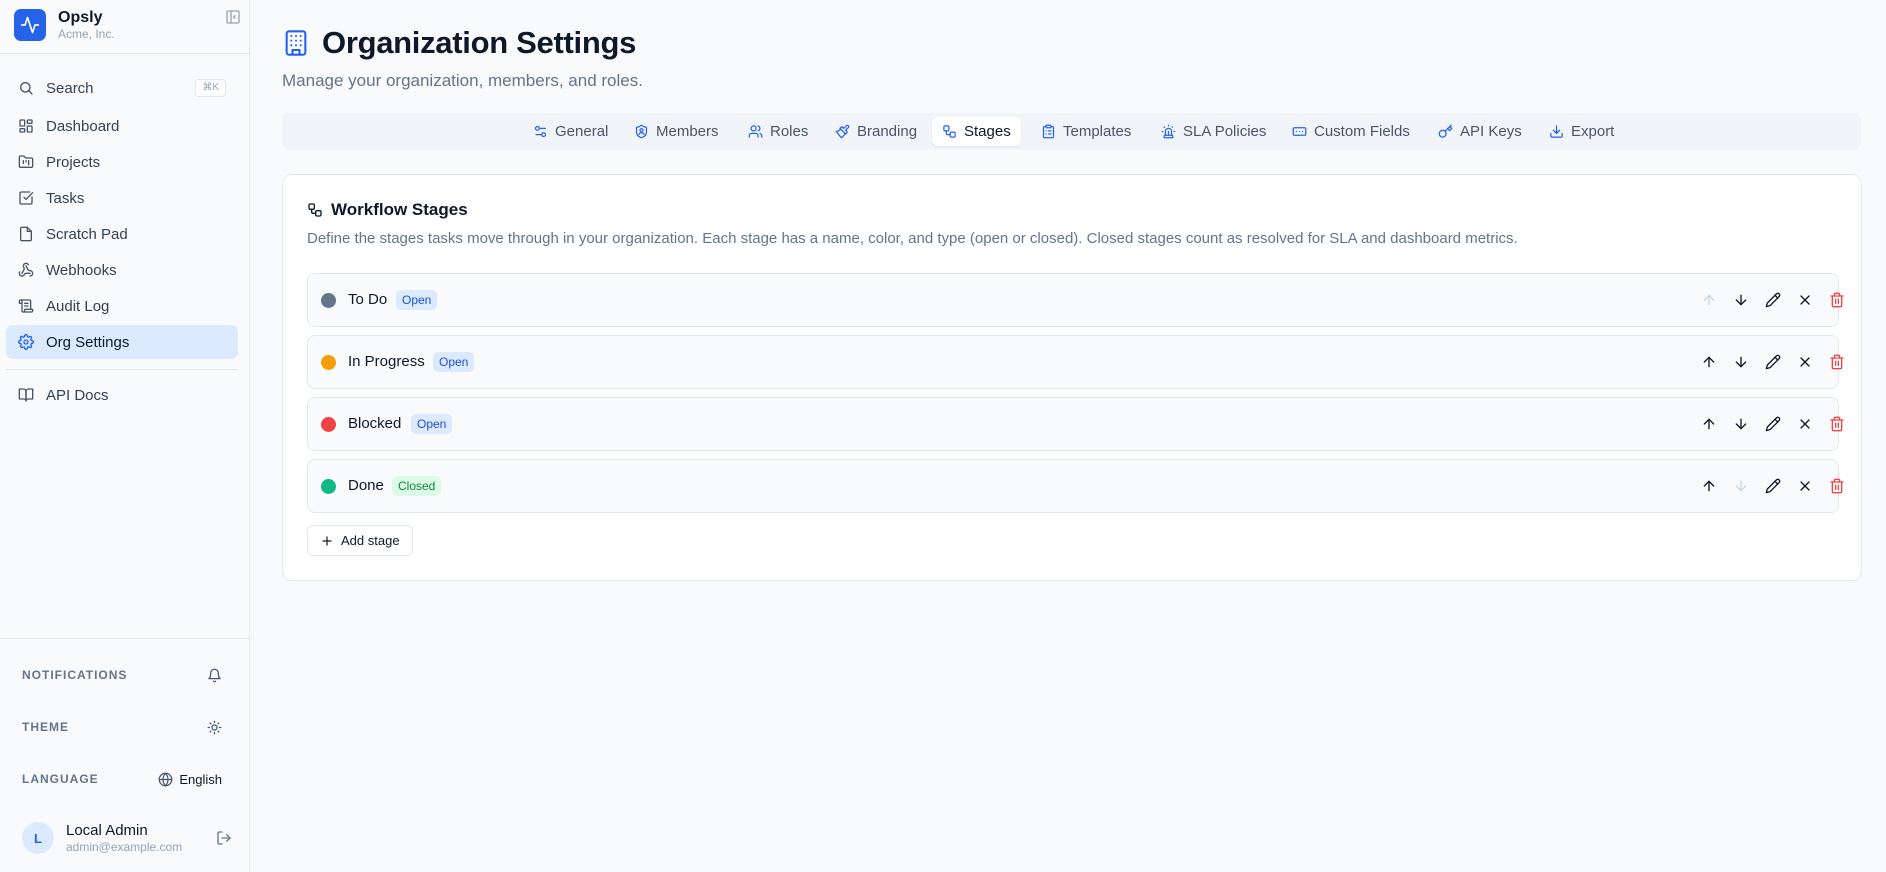 The width and height of the screenshot is (1886, 872). What do you see at coordinates (876, 131) in the screenshot?
I see `tab-branding: Branding` at bounding box center [876, 131].